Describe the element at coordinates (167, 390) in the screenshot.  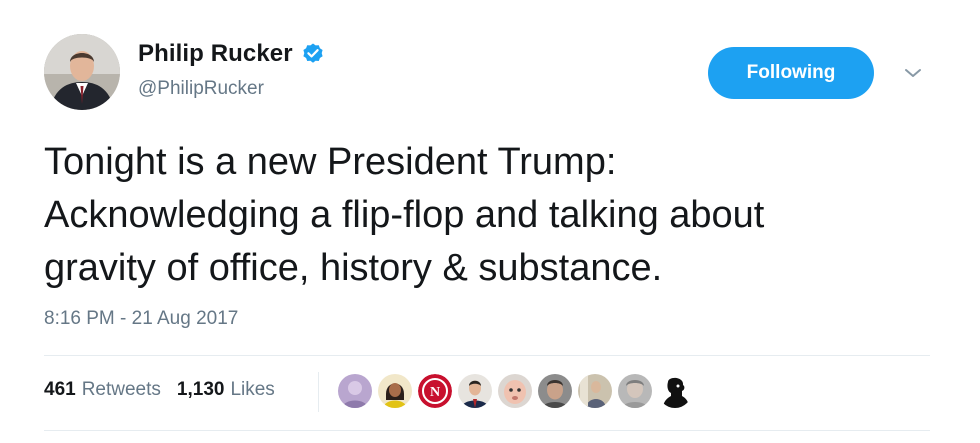
I see `tweet-stats: 461 Retweets 1,130 Likes` at that location.